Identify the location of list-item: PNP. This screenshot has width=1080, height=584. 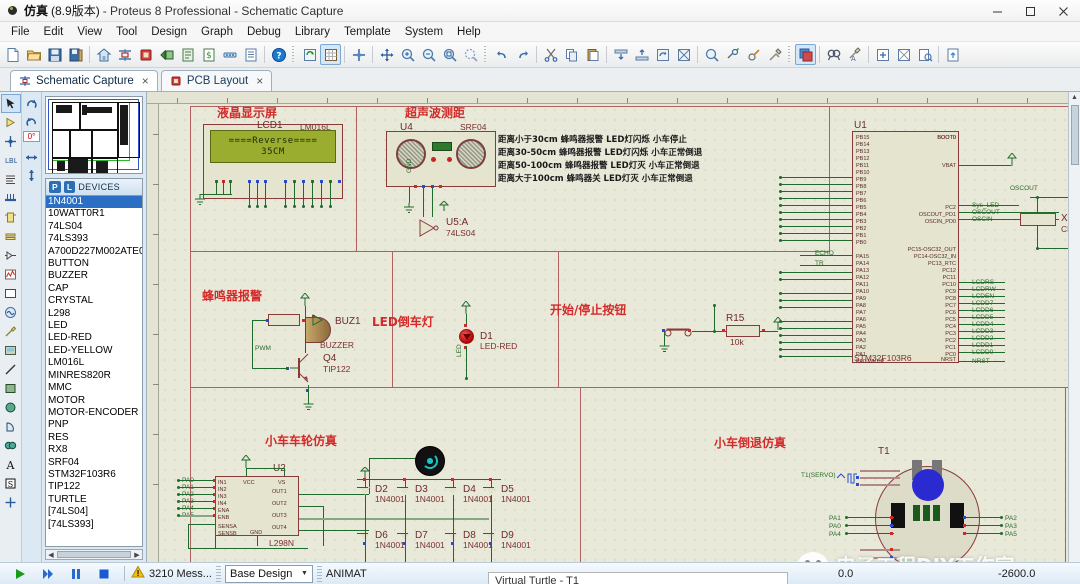
(94, 425).